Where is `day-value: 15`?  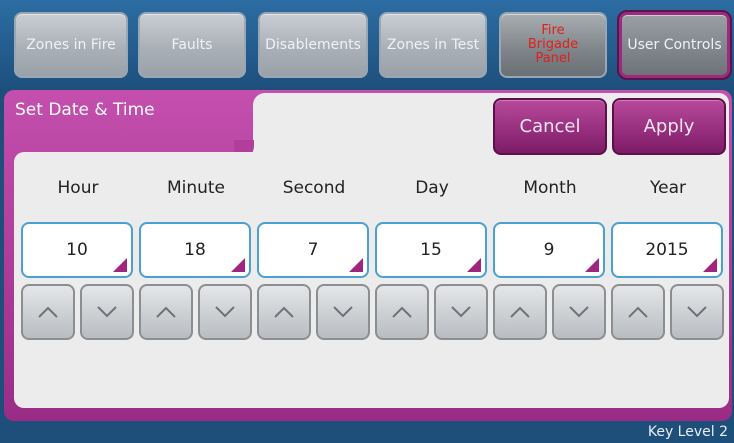
day-value: 15 is located at coordinates (431, 250).